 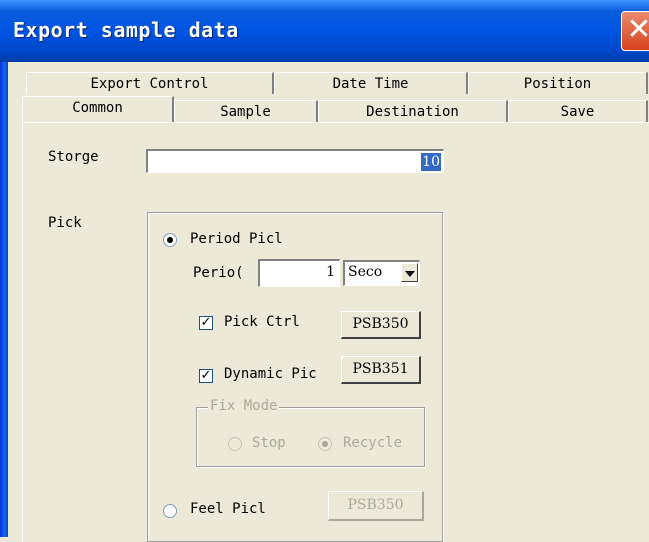 I want to click on tab-destination: Destination, so click(x=413, y=111).